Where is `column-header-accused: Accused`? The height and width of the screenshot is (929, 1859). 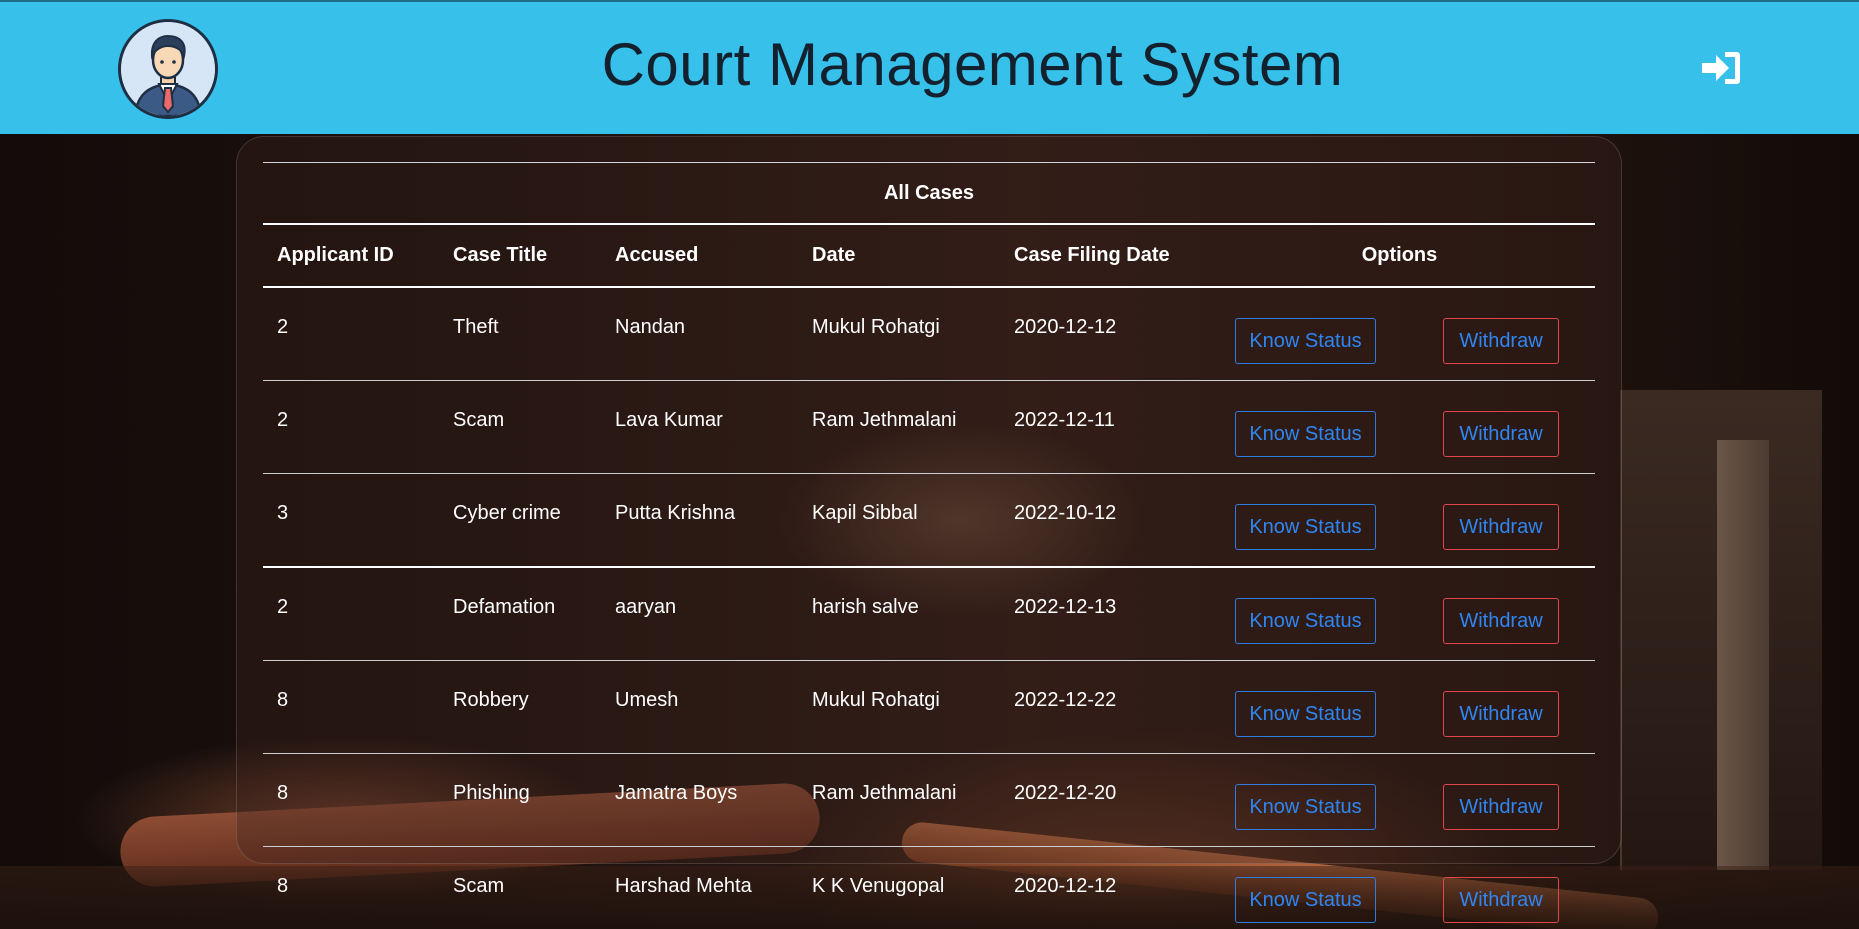
column-header-accused: Accused is located at coordinates (699, 256).